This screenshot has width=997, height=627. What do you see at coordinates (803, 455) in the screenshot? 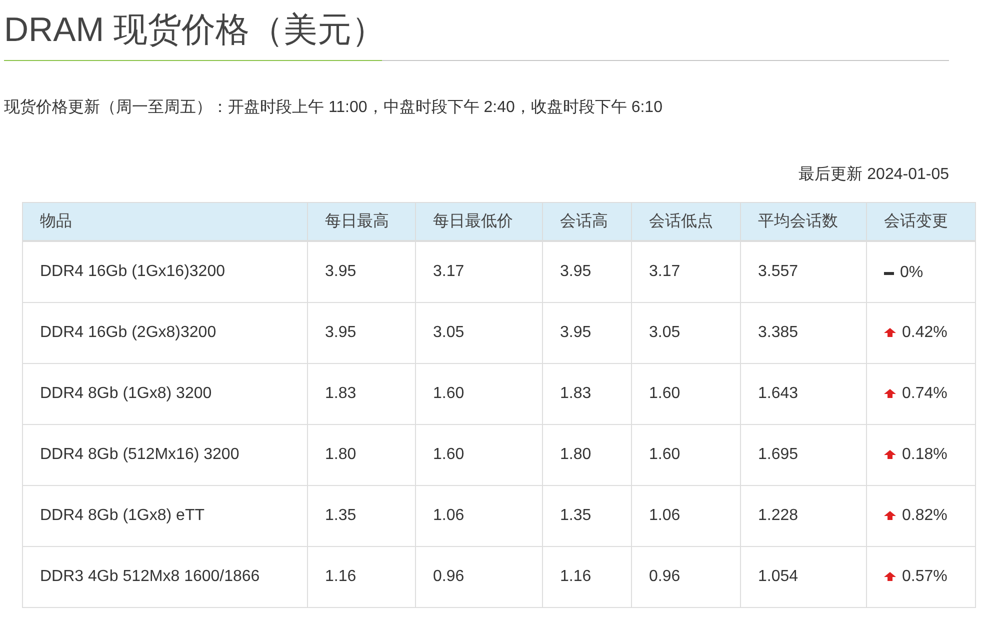
I see `table-cell: 1.695` at bounding box center [803, 455].